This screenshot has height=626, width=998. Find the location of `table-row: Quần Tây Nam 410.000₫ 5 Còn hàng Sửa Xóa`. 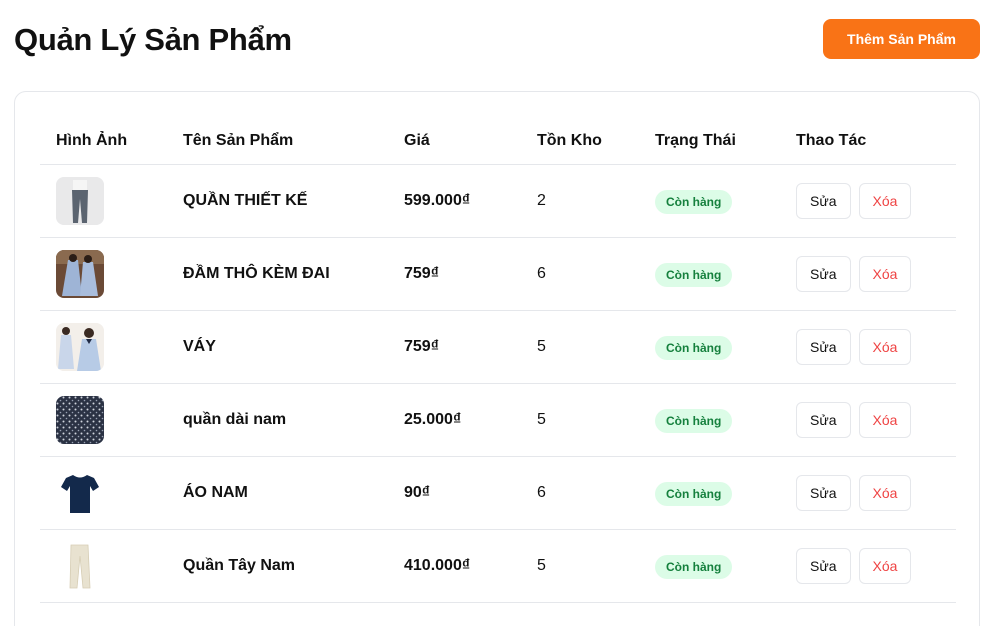

table-row: Quần Tây Nam 410.000₫ 5 Còn hàng Sửa Xóa is located at coordinates (498, 566).